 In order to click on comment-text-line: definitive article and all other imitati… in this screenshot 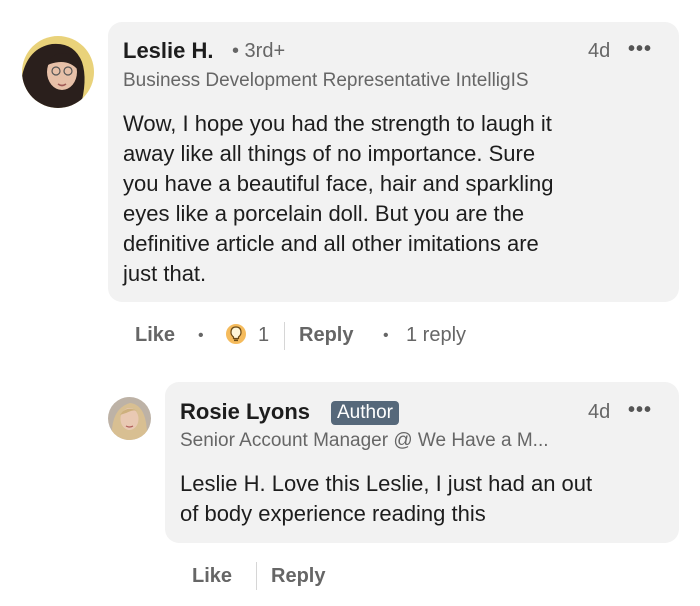, I will do `click(331, 243)`.